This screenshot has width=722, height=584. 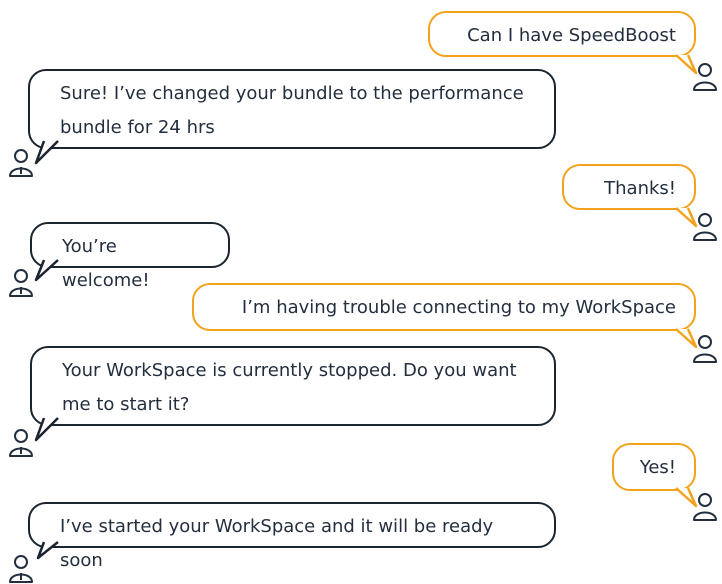 I want to click on message-text: Can I have SpeedBoost, so click(x=571, y=35).